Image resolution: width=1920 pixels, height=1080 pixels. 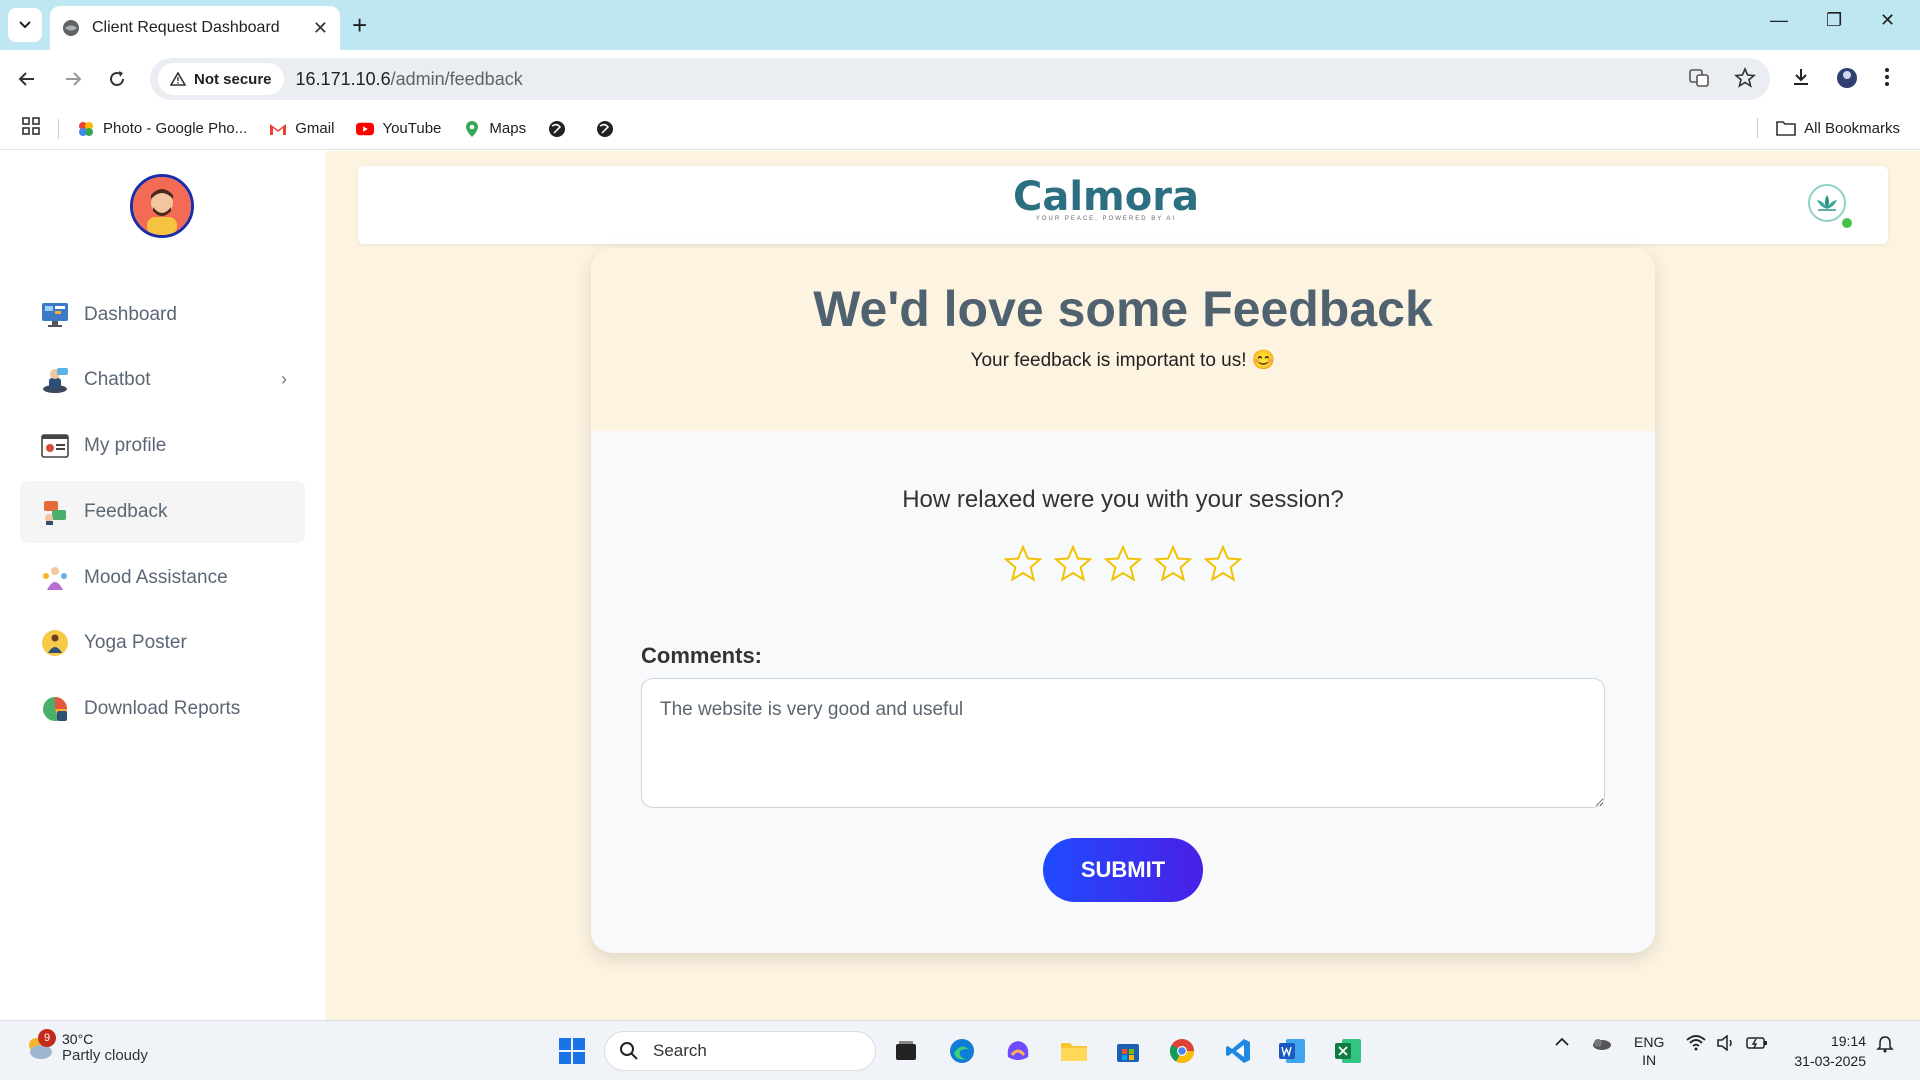 I want to click on sidebar-item-download-reports: Download Reports, so click(x=162, y=709).